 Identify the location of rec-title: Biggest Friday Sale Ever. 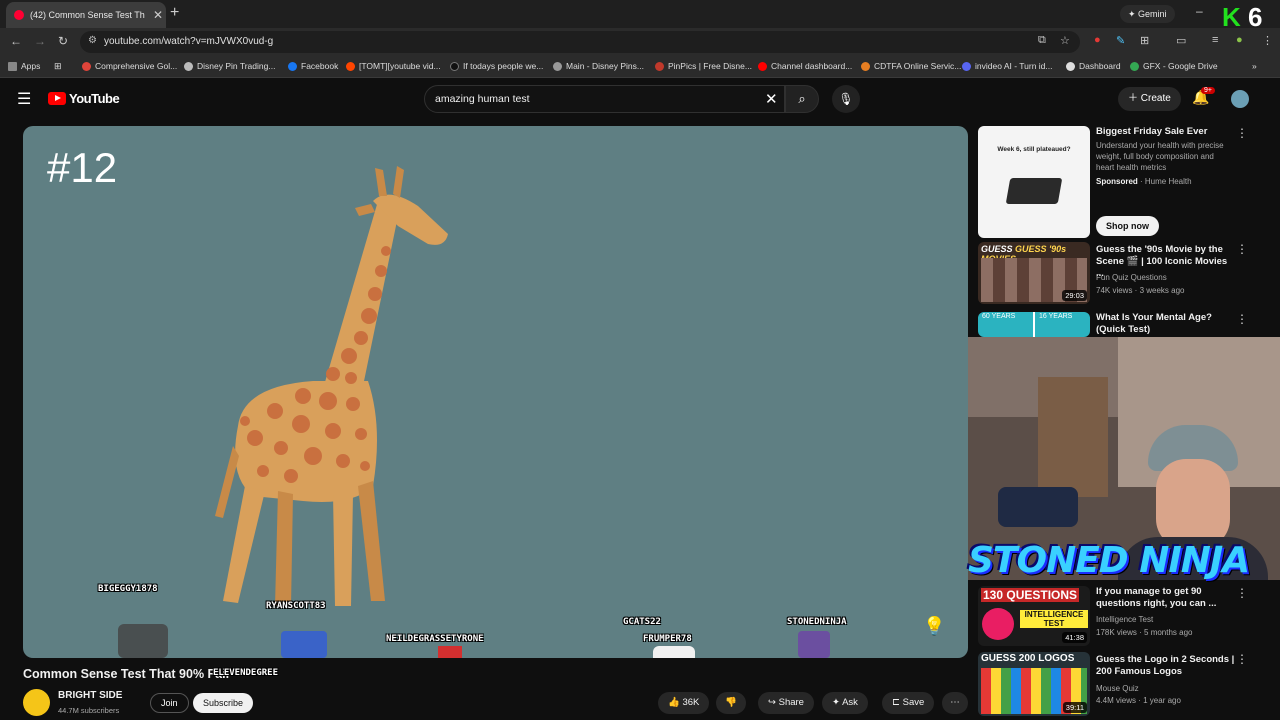
(1166, 132).